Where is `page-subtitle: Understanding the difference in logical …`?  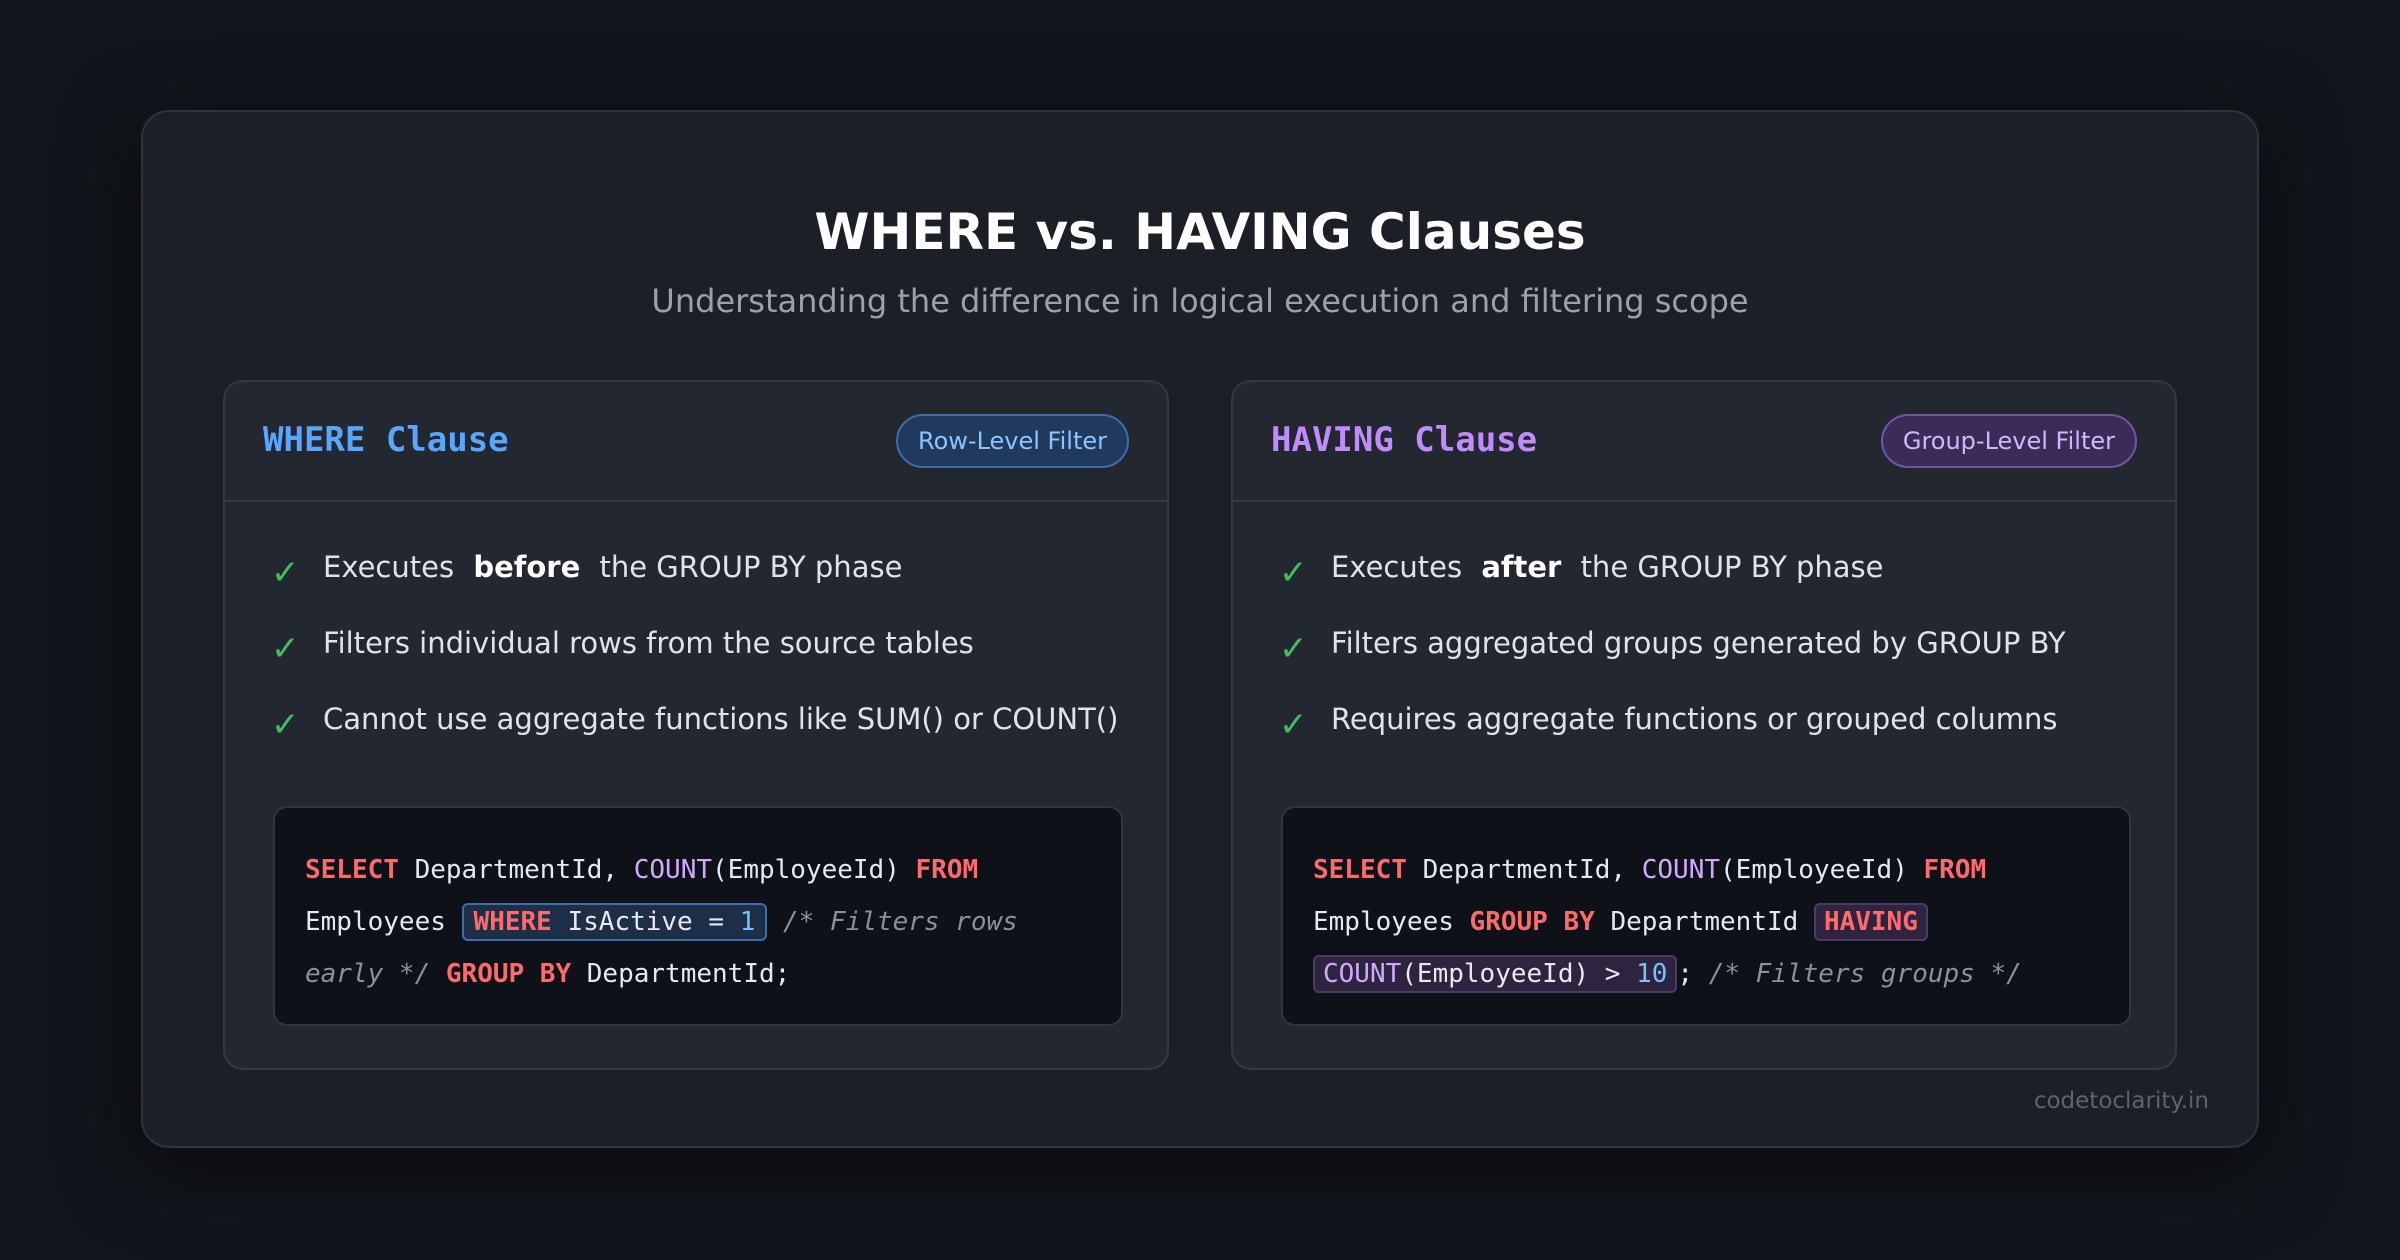 page-subtitle: Understanding the difference in logical … is located at coordinates (1200, 301).